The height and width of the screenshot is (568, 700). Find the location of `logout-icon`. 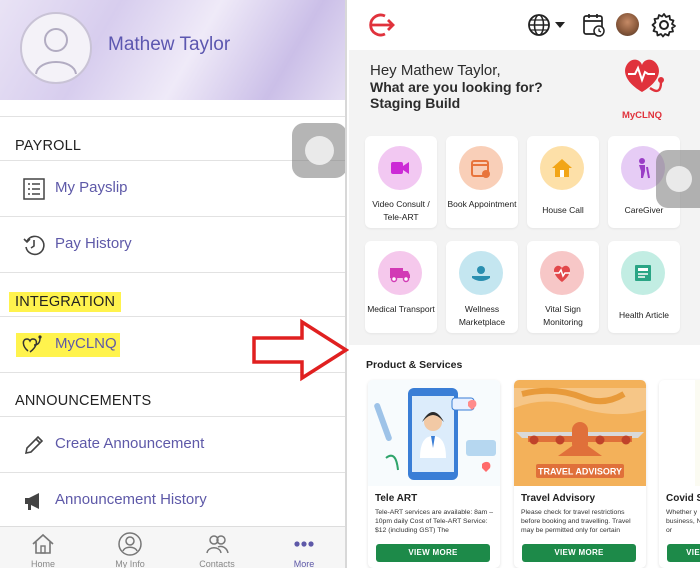

logout-icon is located at coordinates (380, 25).